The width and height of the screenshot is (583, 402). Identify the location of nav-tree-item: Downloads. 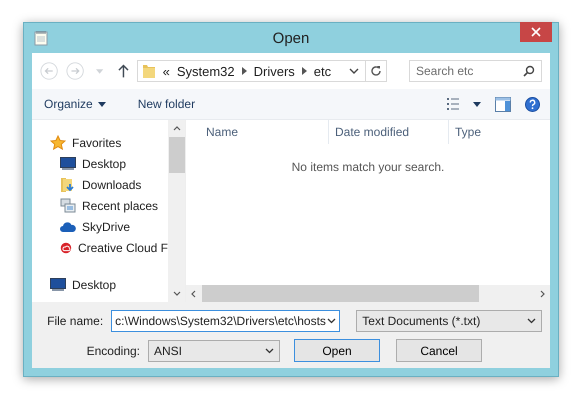
(100, 184).